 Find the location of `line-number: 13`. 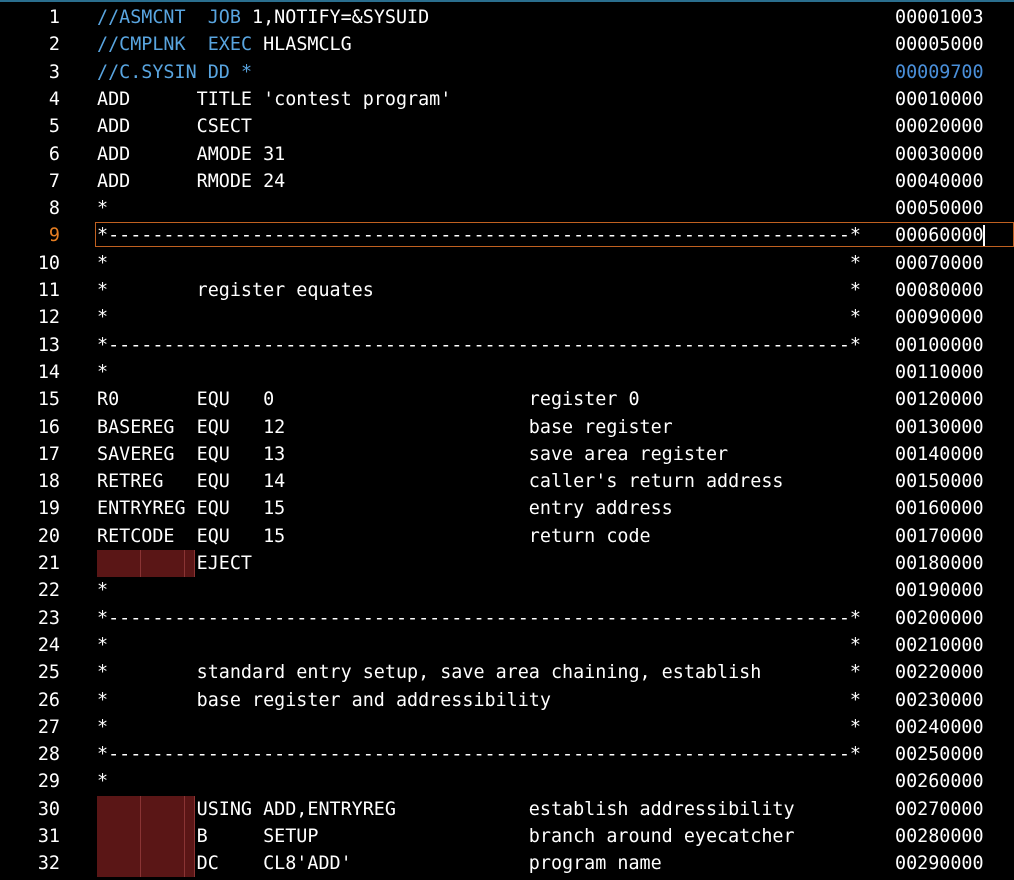

line-number: 13 is located at coordinates (48, 345).